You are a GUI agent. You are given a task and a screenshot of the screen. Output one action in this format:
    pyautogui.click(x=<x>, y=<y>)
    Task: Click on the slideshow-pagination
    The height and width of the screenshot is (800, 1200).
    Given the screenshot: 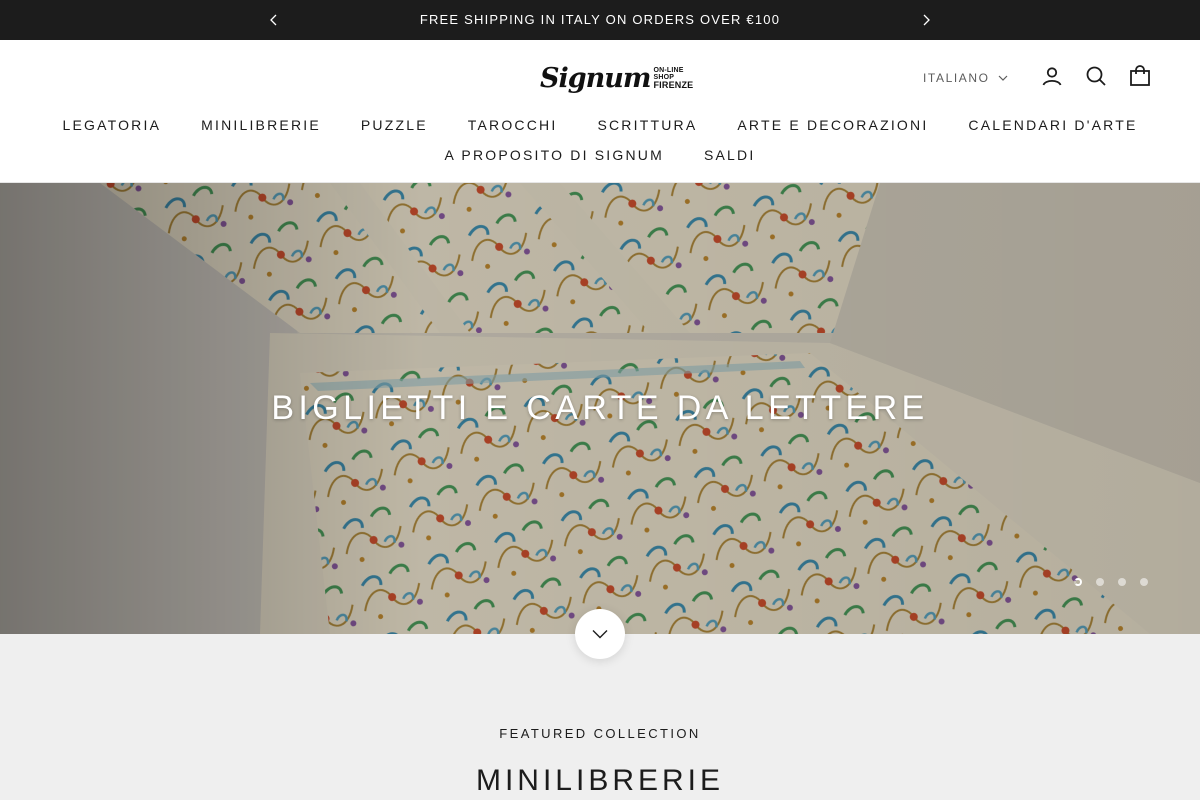 What is the action you would take?
    pyautogui.click(x=1111, y=582)
    